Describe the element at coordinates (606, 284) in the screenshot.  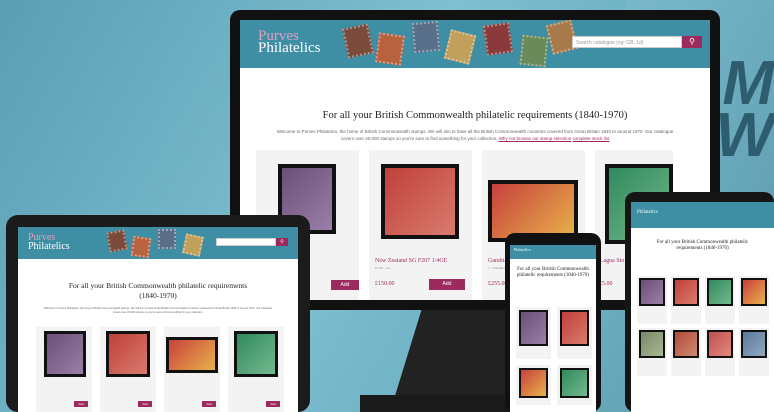
I see `product-price: £5.00` at that location.